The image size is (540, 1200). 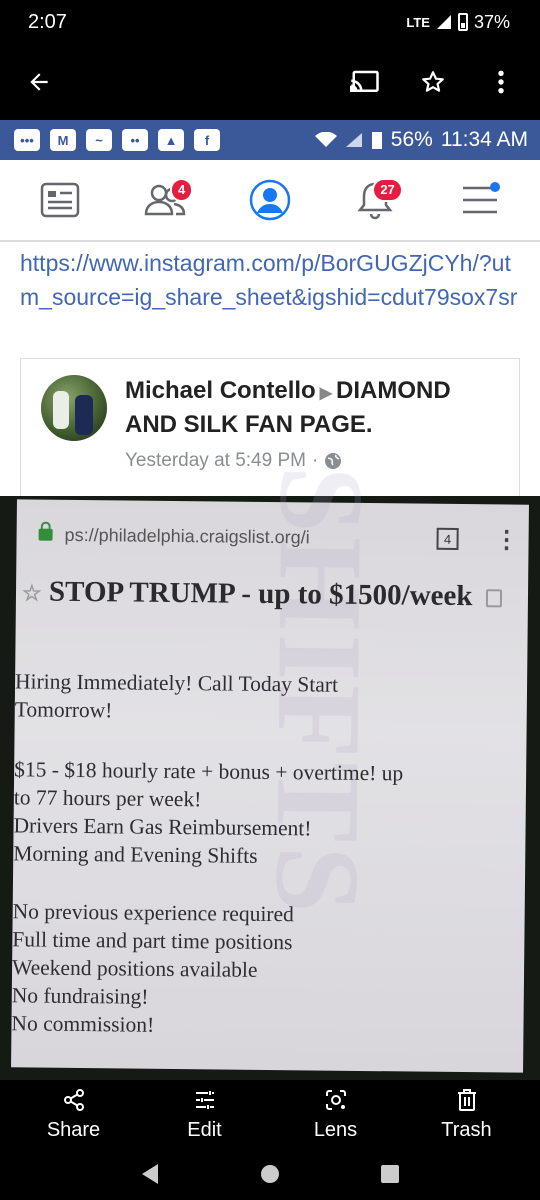 What do you see at coordinates (47, 21) in the screenshot?
I see `status-time: 2:07` at bounding box center [47, 21].